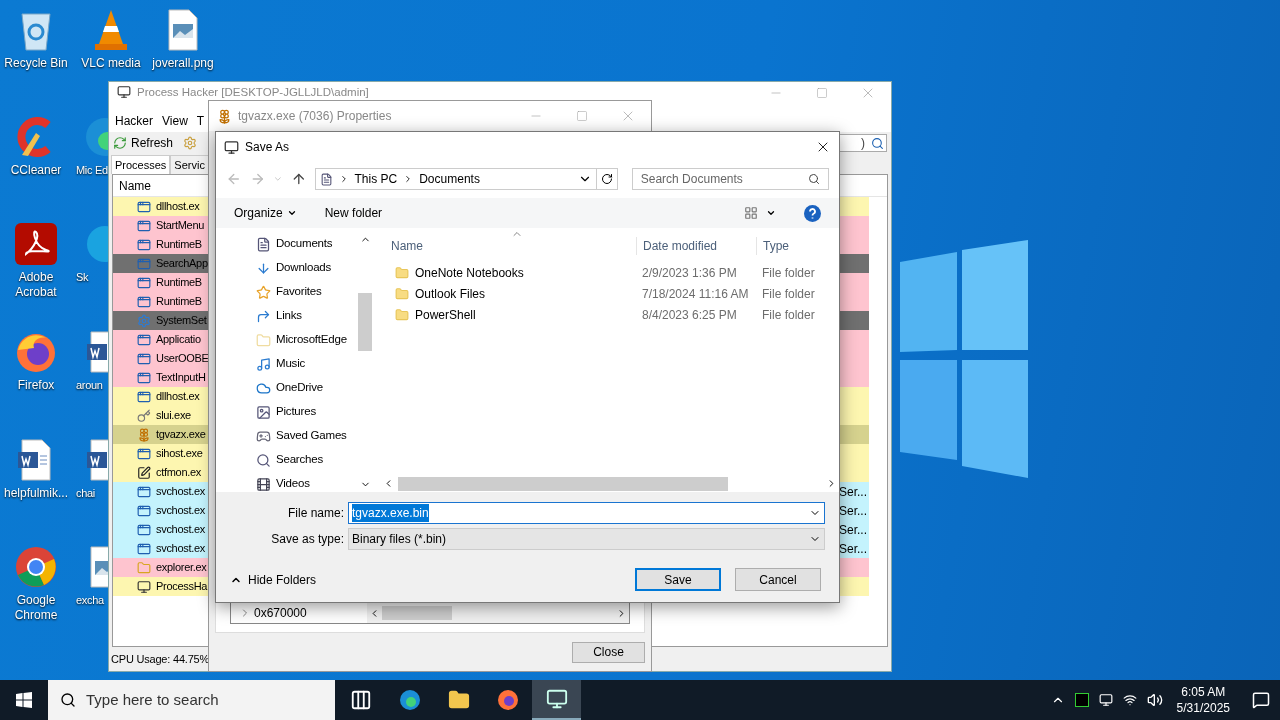 The width and height of the screenshot is (1280, 720). What do you see at coordinates (91, 385) in the screenshot?
I see `icon-label: aroun` at bounding box center [91, 385].